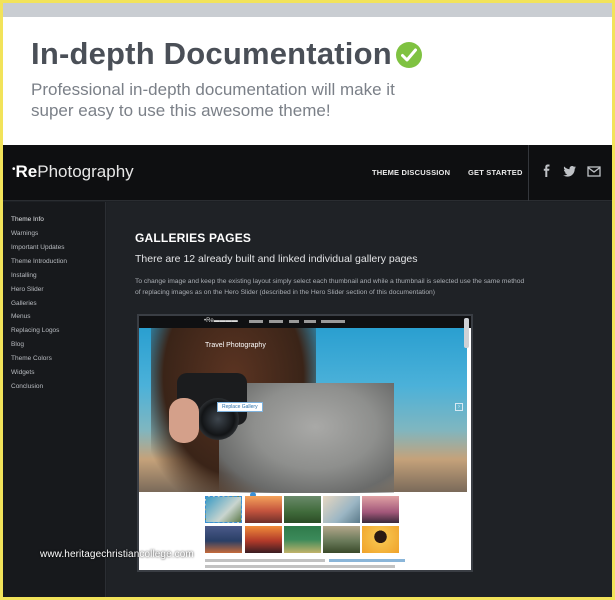 The image size is (615, 600). I want to click on sidebar-item-important-updates: Important Updates, so click(37, 247).